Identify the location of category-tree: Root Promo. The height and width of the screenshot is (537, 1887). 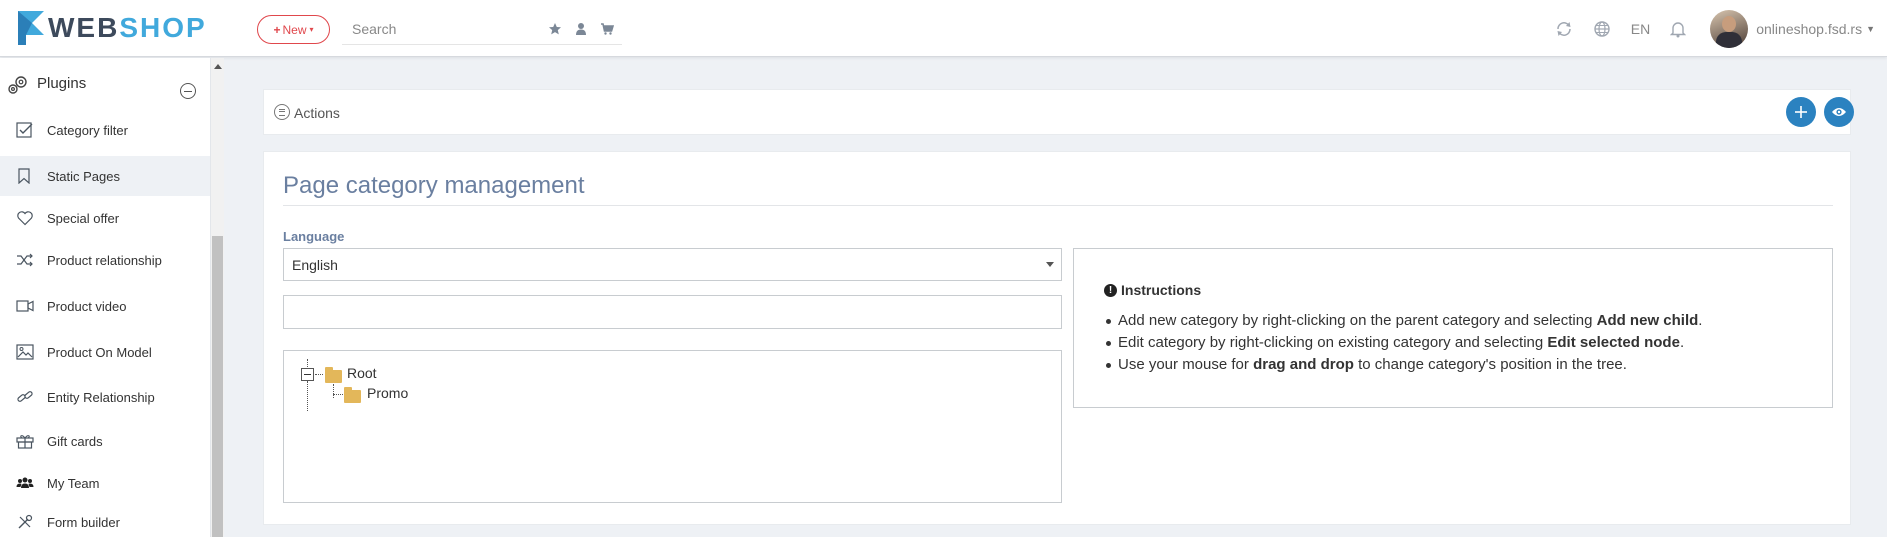
(672, 426).